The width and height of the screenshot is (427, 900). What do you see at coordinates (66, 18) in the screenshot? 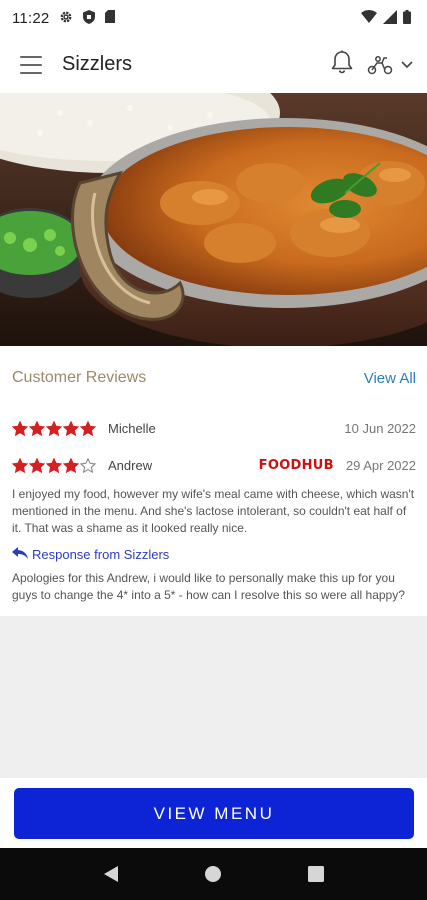
I see `gear-icon` at bounding box center [66, 18].